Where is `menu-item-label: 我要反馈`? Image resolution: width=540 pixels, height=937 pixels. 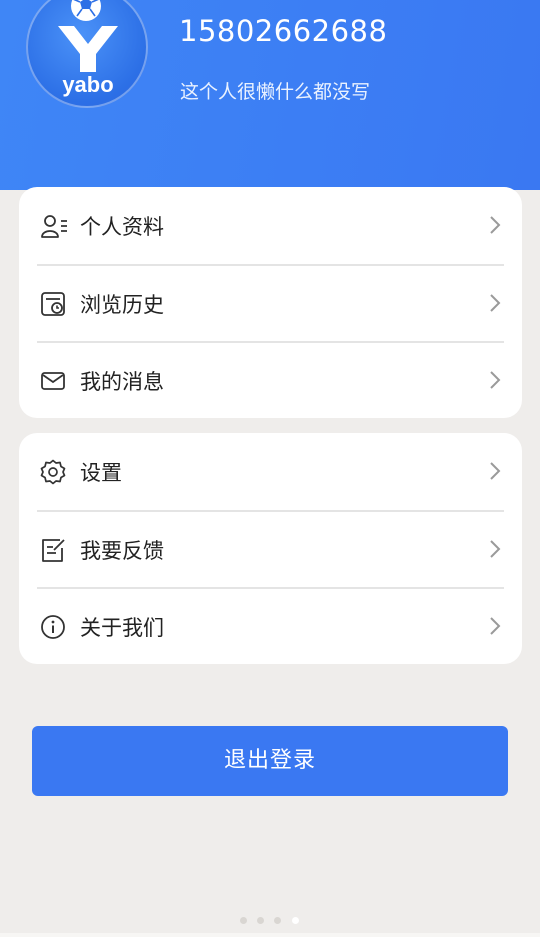
menu-item-label: 我要反馈 is located at coordinates (122, 551).